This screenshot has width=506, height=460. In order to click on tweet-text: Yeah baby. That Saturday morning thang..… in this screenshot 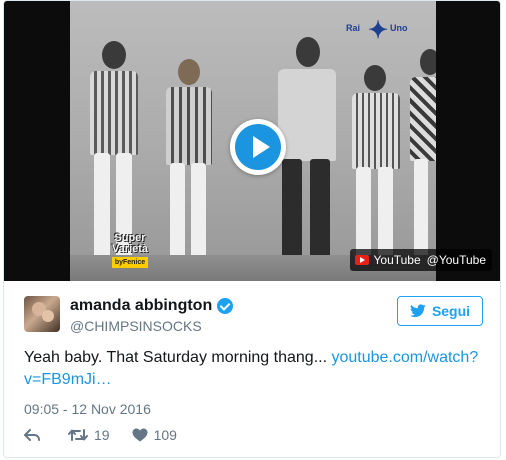, I will do `click(255, 369)`.